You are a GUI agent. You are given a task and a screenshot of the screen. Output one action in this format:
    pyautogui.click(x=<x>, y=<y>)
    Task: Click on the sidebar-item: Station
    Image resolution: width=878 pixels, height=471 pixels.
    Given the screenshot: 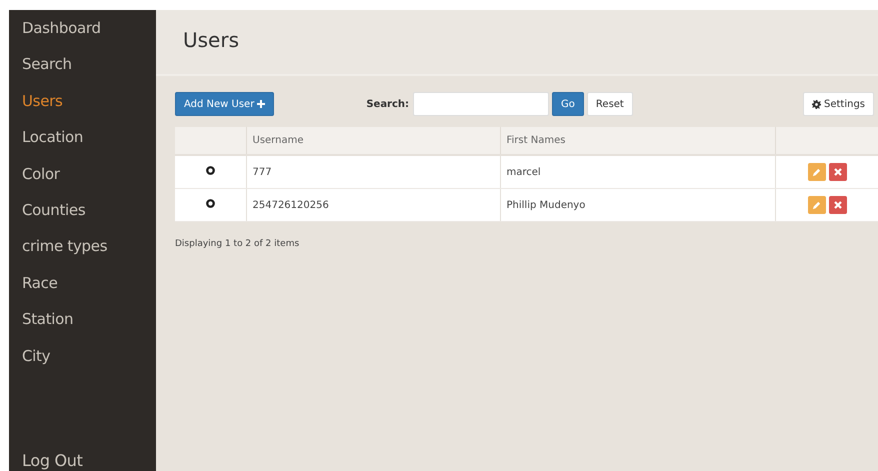 What is the action you would take?
    pyautogui.click(x=82, y=325)
    